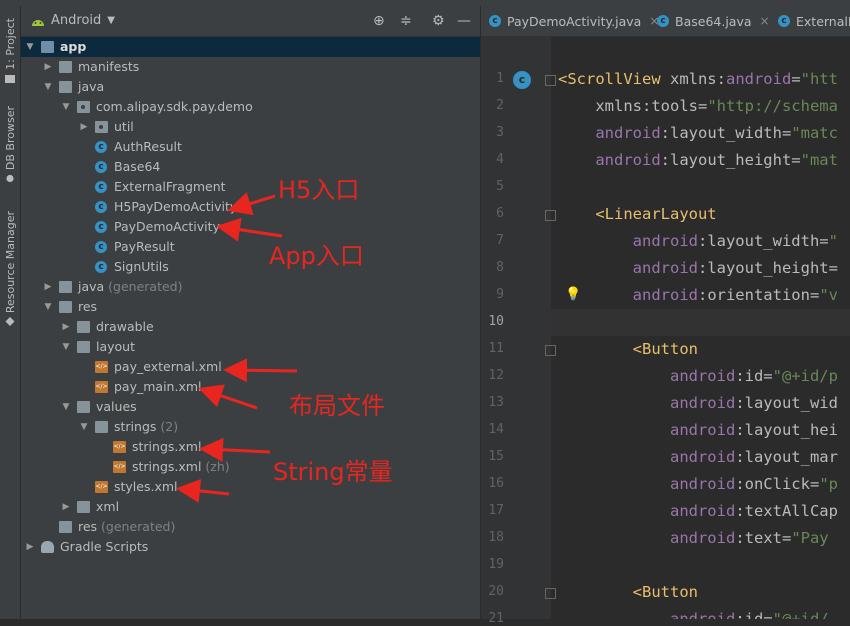 The image size is (850, 626). What do you see at coordinates (203, 490) in the screenshot?
I see `arrow-styles` at bounding box center [203, 490].